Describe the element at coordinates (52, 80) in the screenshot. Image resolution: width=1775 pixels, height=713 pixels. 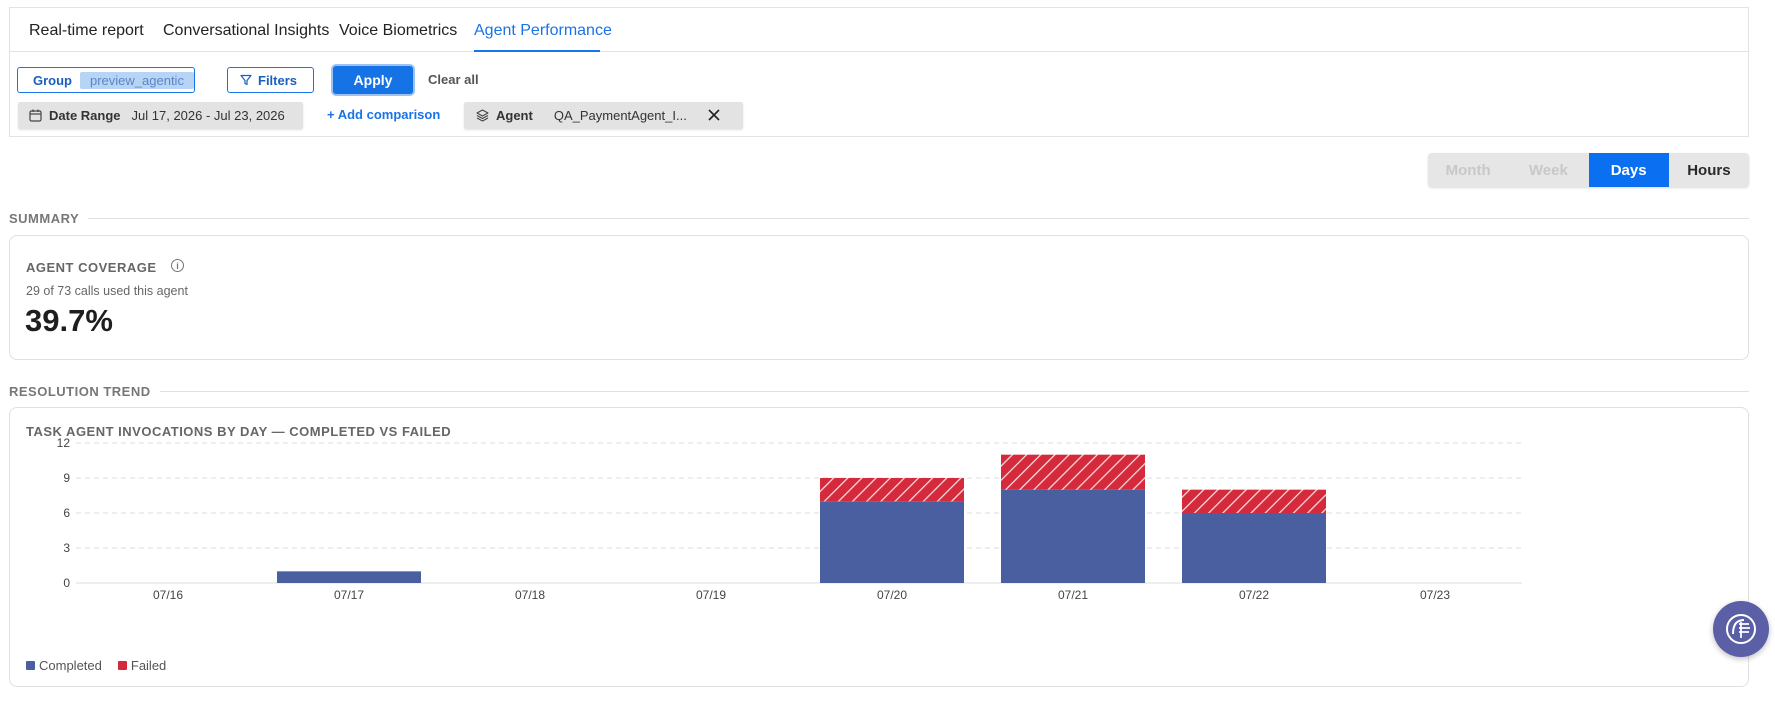
I see `group-label: Group` at that location.